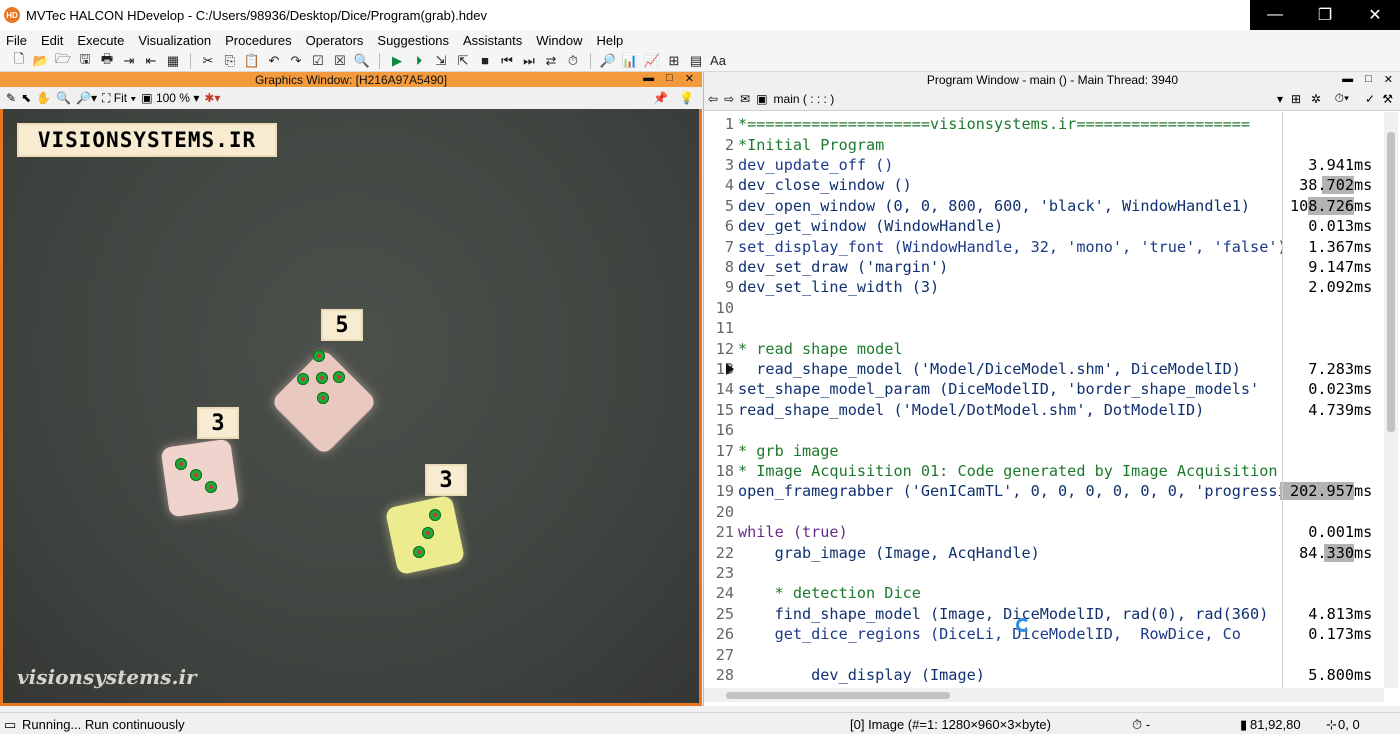 The height and width of the screenshot is (734, 1400). I want to click on reset-all-icon: ⏭, so click(529, 61).